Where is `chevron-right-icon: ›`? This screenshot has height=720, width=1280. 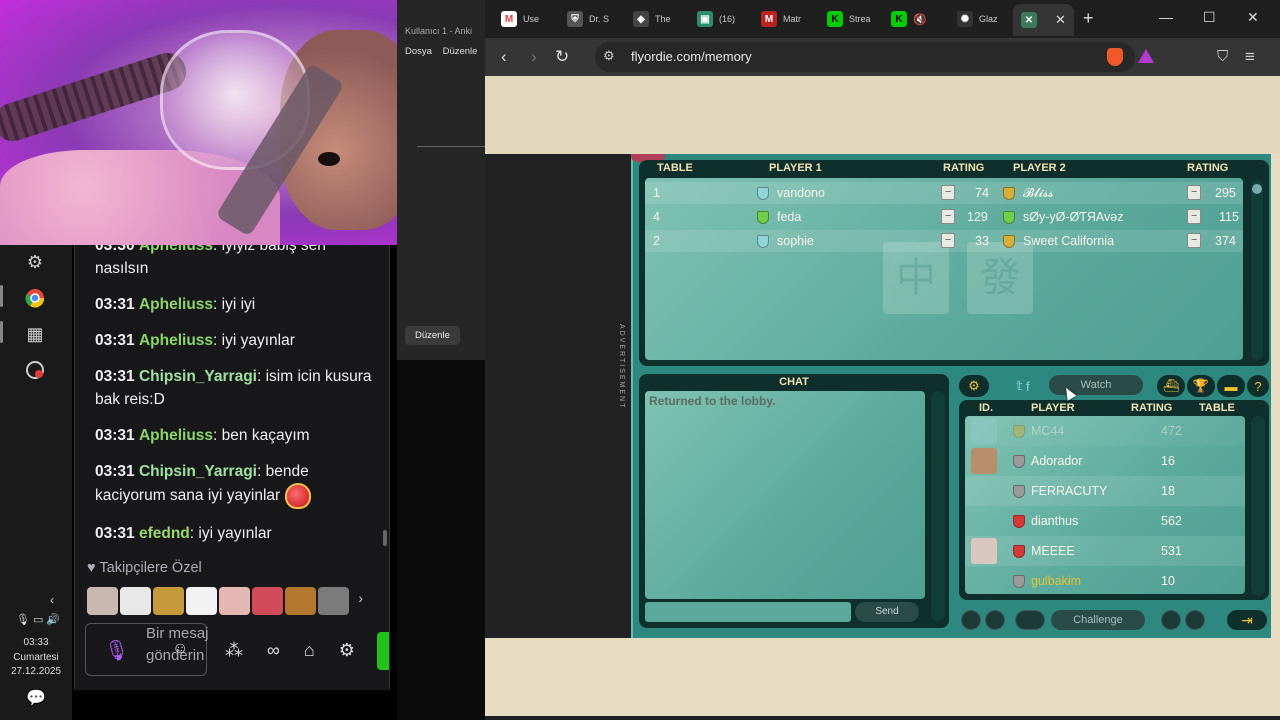 chevron-right-icon: › is located at coordinates (360, 598).